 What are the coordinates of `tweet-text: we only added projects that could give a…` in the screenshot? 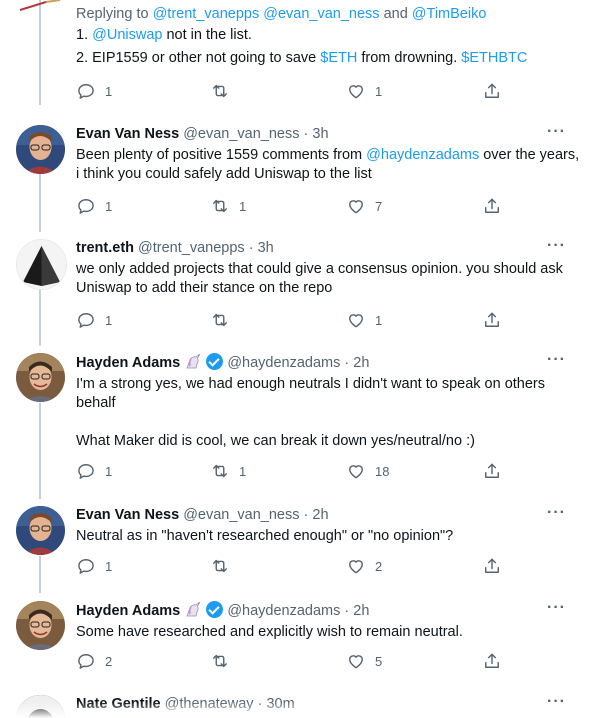 It's located at (319, 278).